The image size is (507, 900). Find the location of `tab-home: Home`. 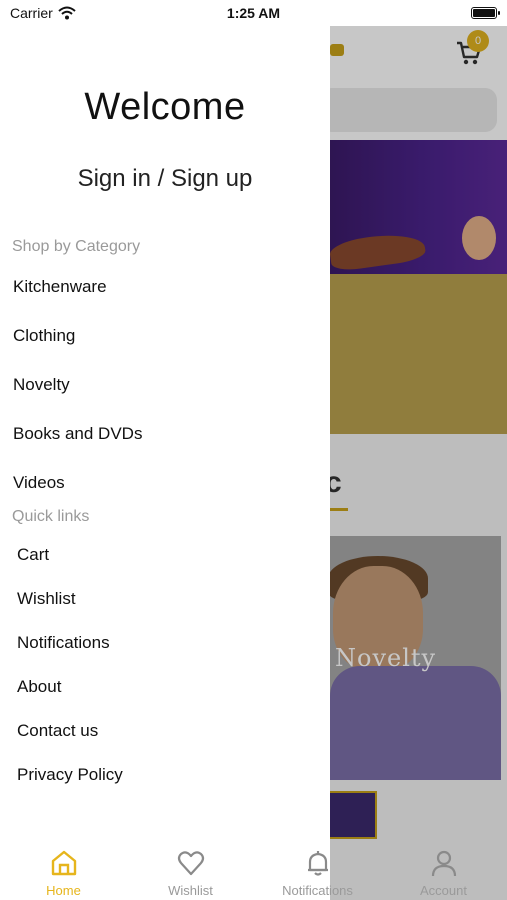

tab-home: Home is located at coordinates (63, 870).